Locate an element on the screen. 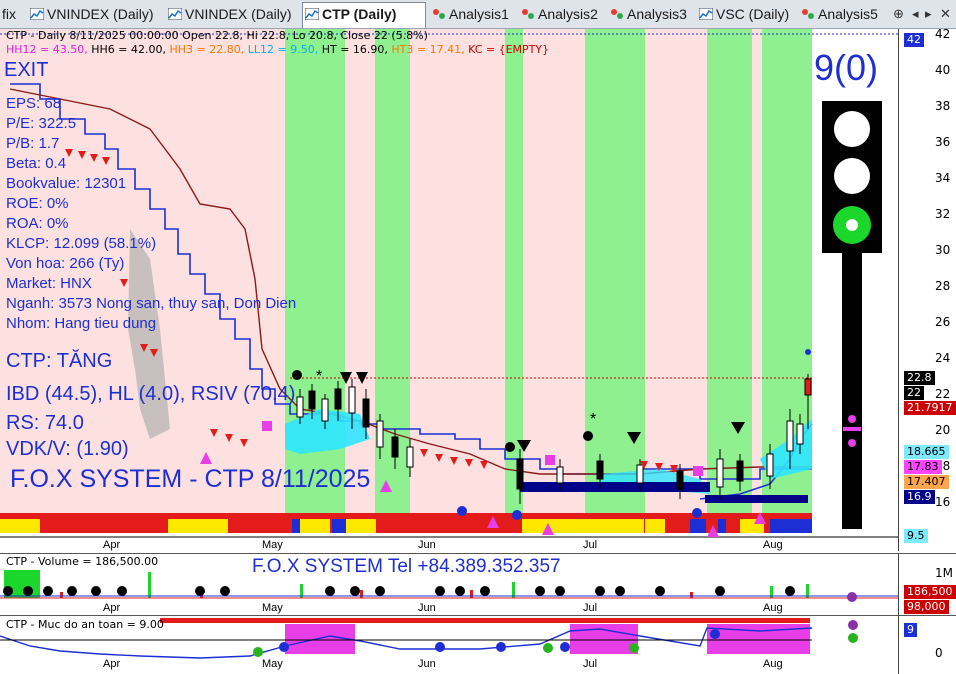 This screenshot has height=674, width=956. price-tag-cyan: 18.665 is located at coordinates (926, 452).